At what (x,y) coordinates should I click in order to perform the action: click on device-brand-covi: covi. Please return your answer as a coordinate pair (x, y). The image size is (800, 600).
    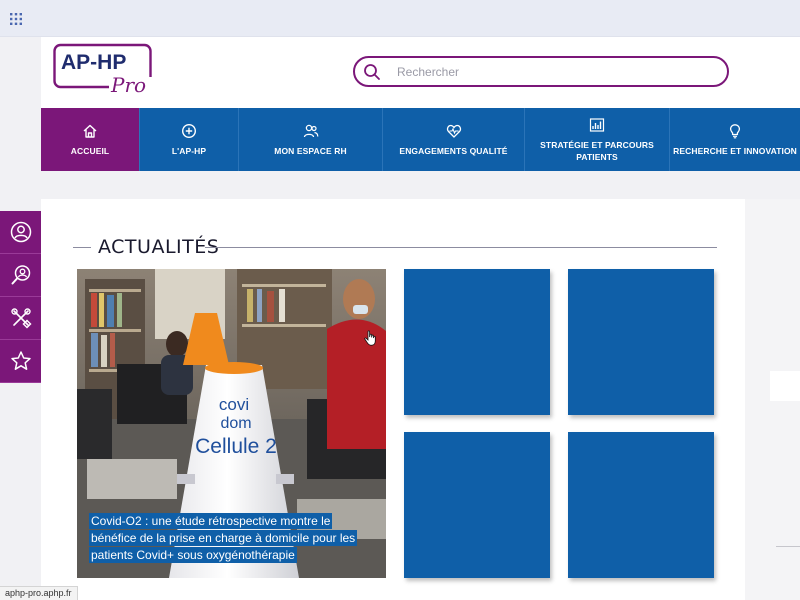
    Looking at the image, I should click on (234, 404).